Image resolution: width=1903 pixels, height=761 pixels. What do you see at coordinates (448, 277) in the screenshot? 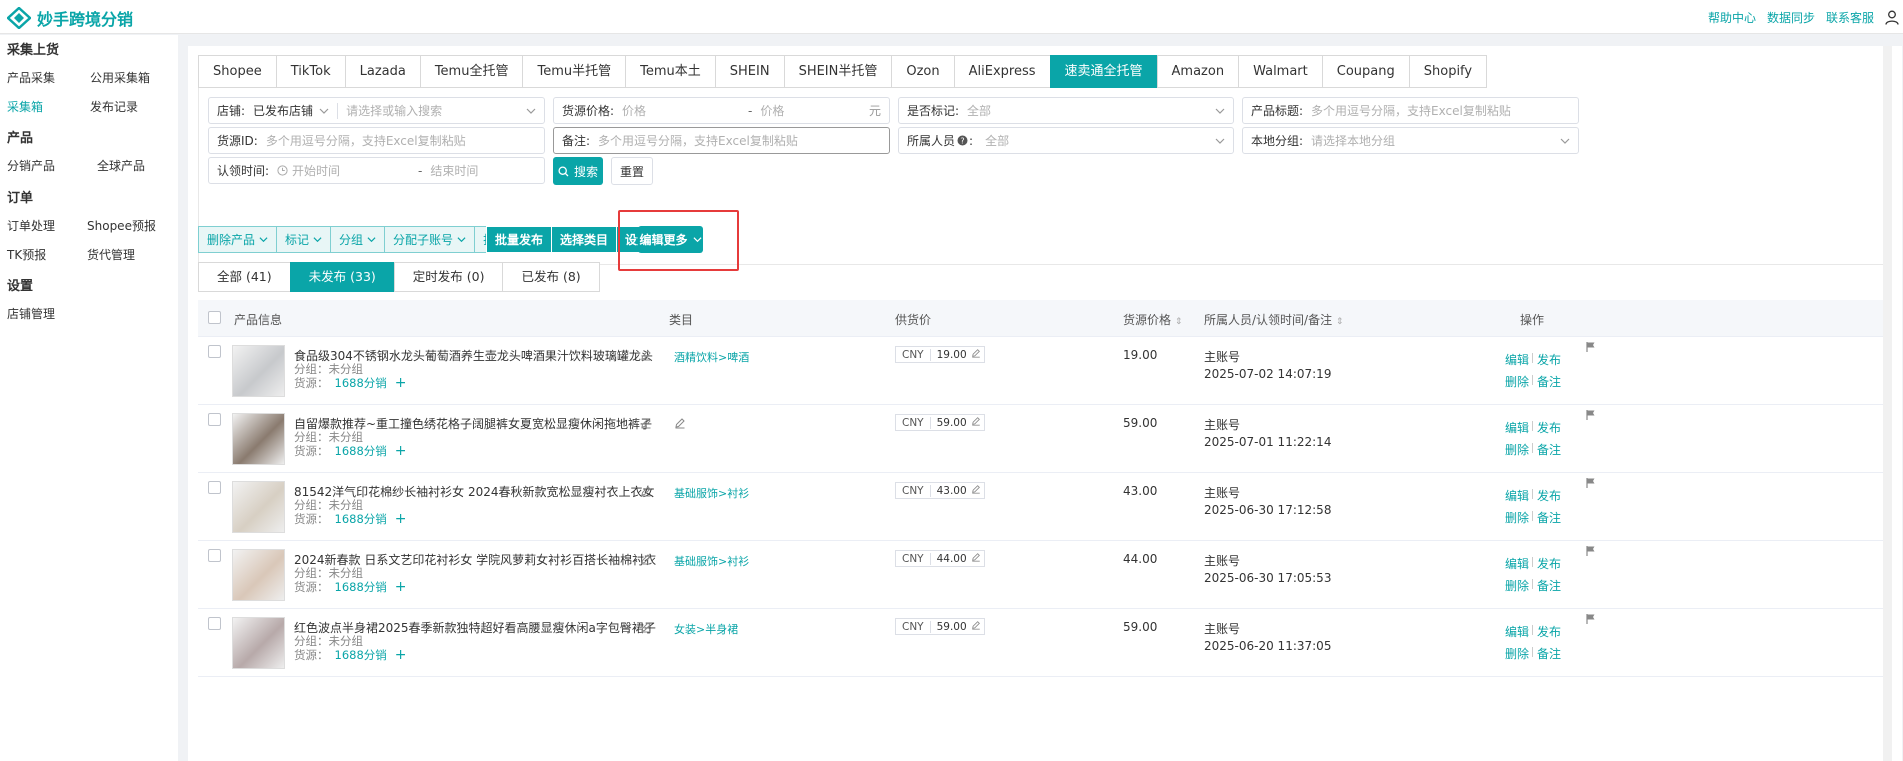
I see `tab-scheduled: 定时发布 (0)` at bounding box center [448, 277].